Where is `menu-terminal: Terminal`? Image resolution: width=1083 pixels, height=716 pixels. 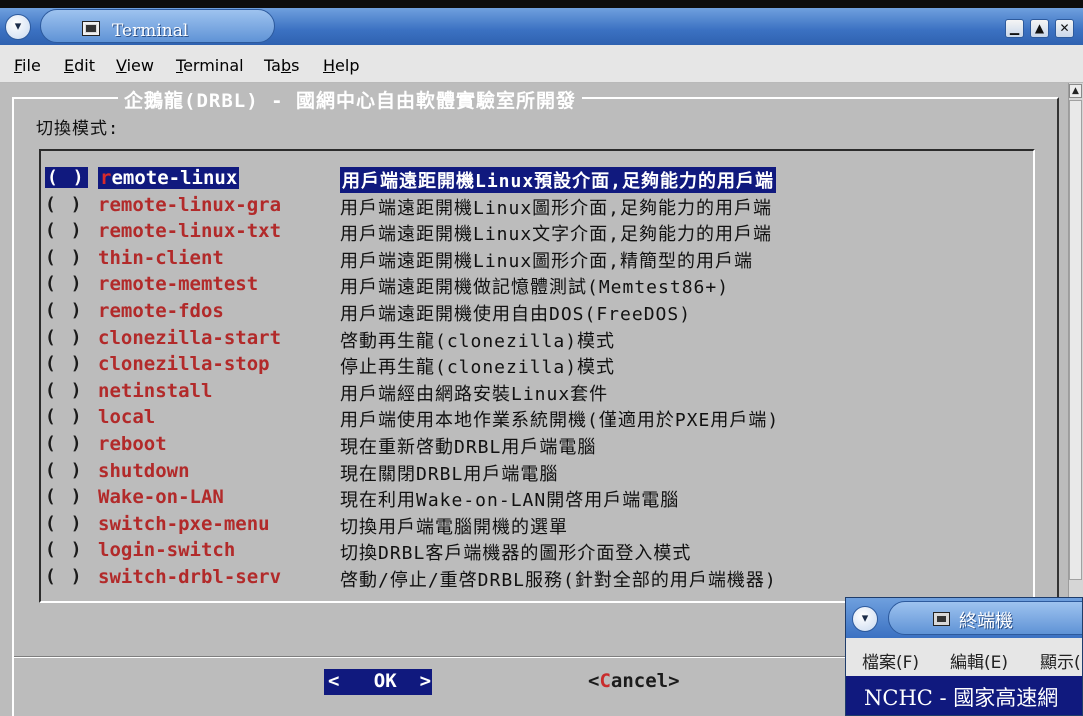 menu-terminal: Terminal is located at coordinates (210, 65).